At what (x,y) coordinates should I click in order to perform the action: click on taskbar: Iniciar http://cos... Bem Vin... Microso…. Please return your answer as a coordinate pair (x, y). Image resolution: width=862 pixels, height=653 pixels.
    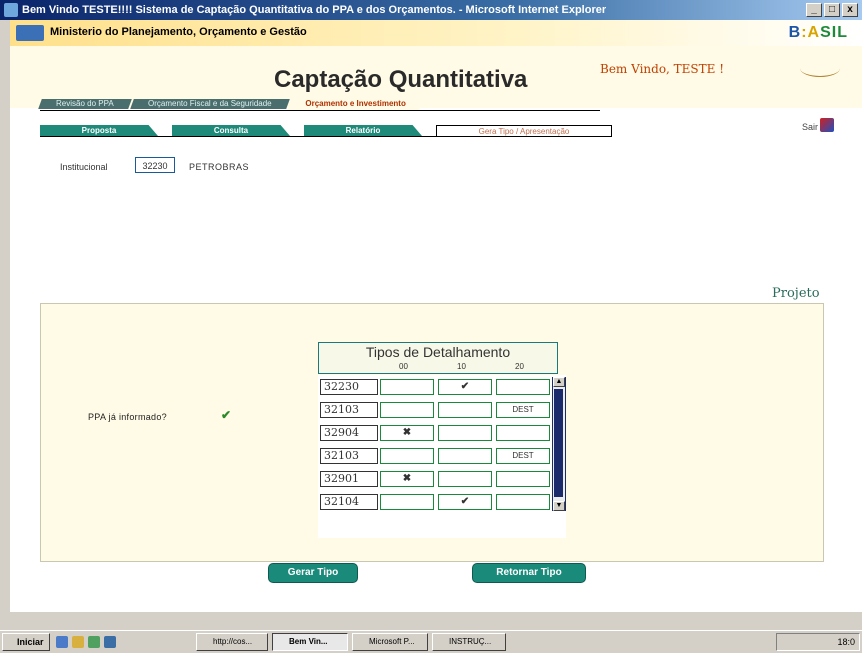
    Looking at the image, I should click on (431, 641).